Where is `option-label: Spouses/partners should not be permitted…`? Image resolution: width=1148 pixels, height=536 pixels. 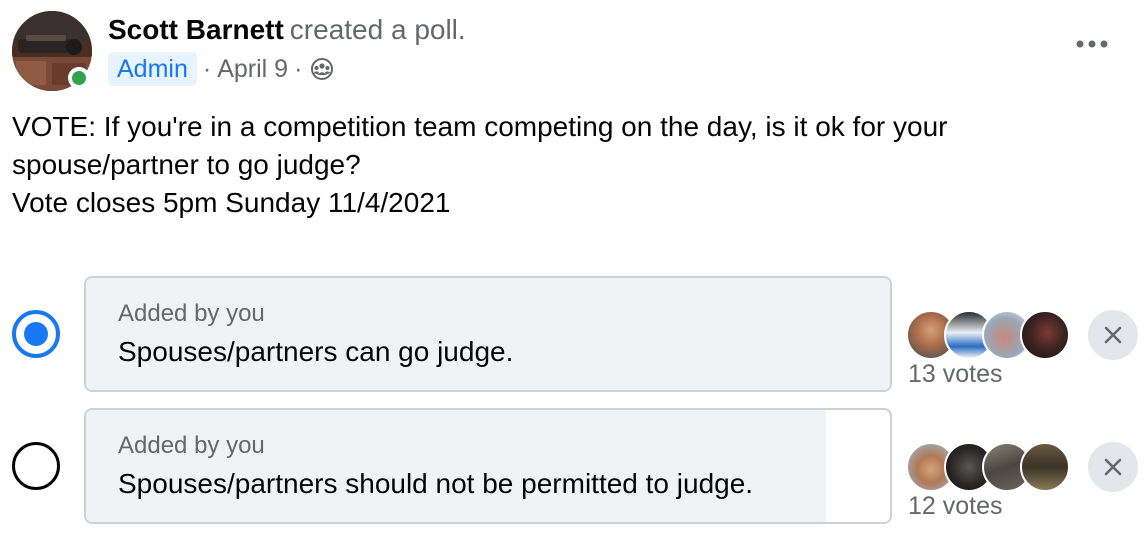 option-label: Spouses/partners should not be permitted… is located at coordinates (436, 483).